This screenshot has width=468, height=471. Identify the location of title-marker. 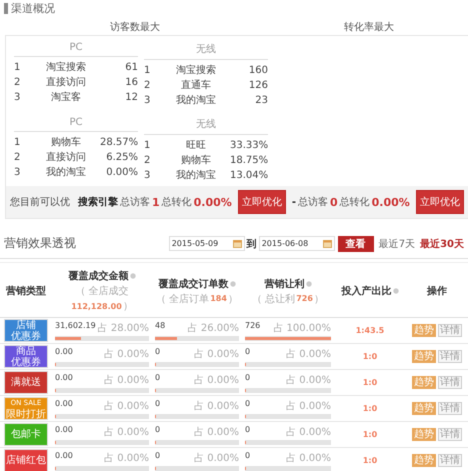
(6, 8).